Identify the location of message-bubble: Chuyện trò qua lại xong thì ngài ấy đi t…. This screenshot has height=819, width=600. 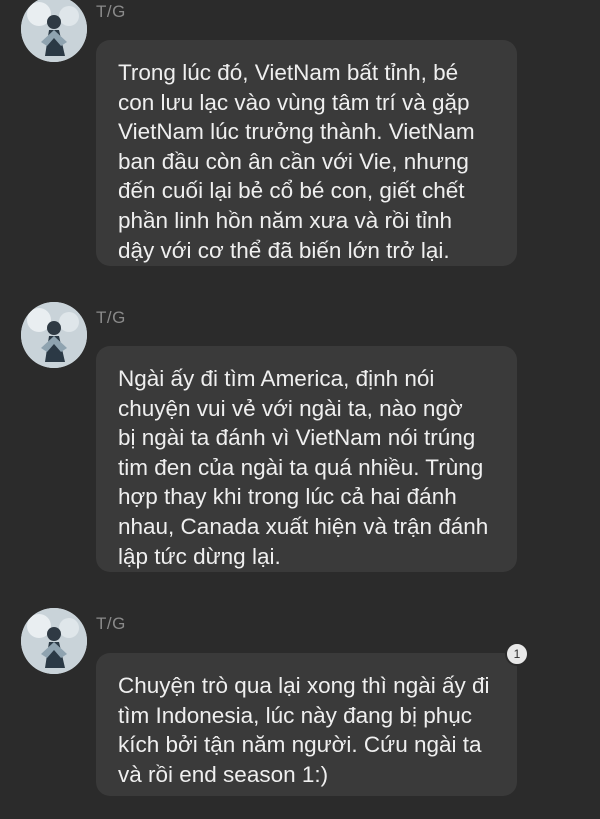
(306, 724).